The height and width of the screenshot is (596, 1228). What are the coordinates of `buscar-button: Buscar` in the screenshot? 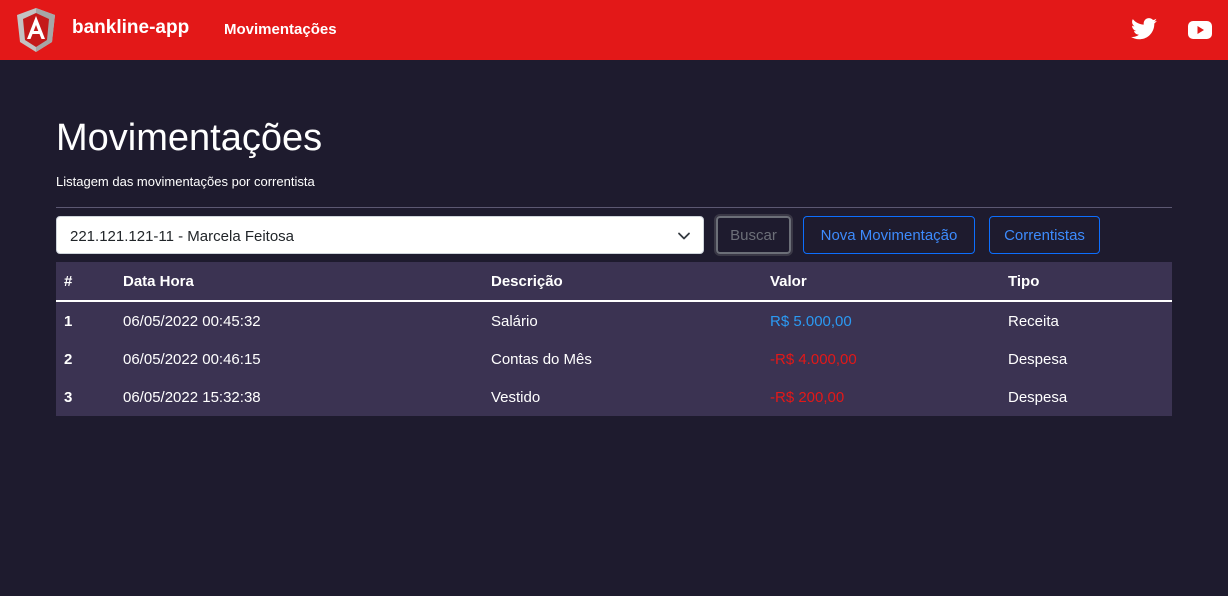 It's located at (753, 235).